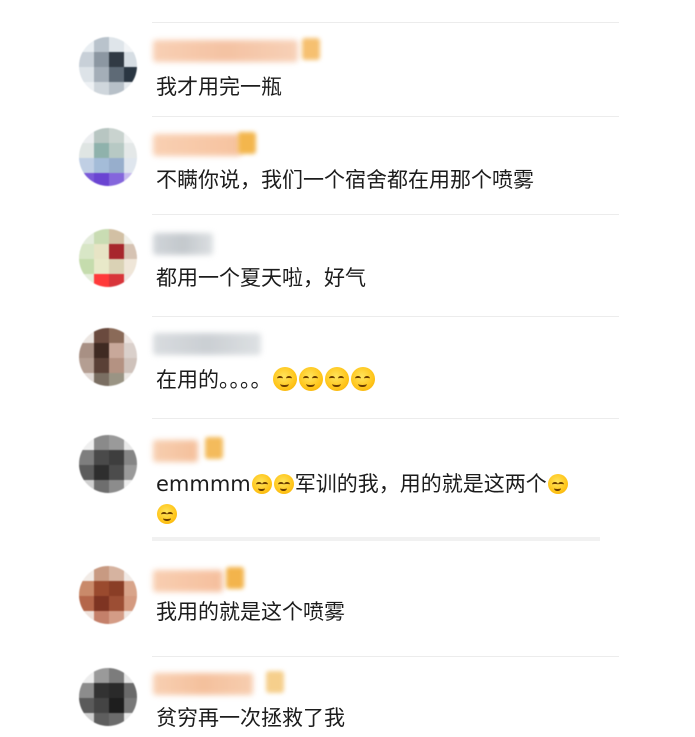 The height and width of the screenshot is (737, 695). I want to click on comment-text-line2, so click(167, 514).